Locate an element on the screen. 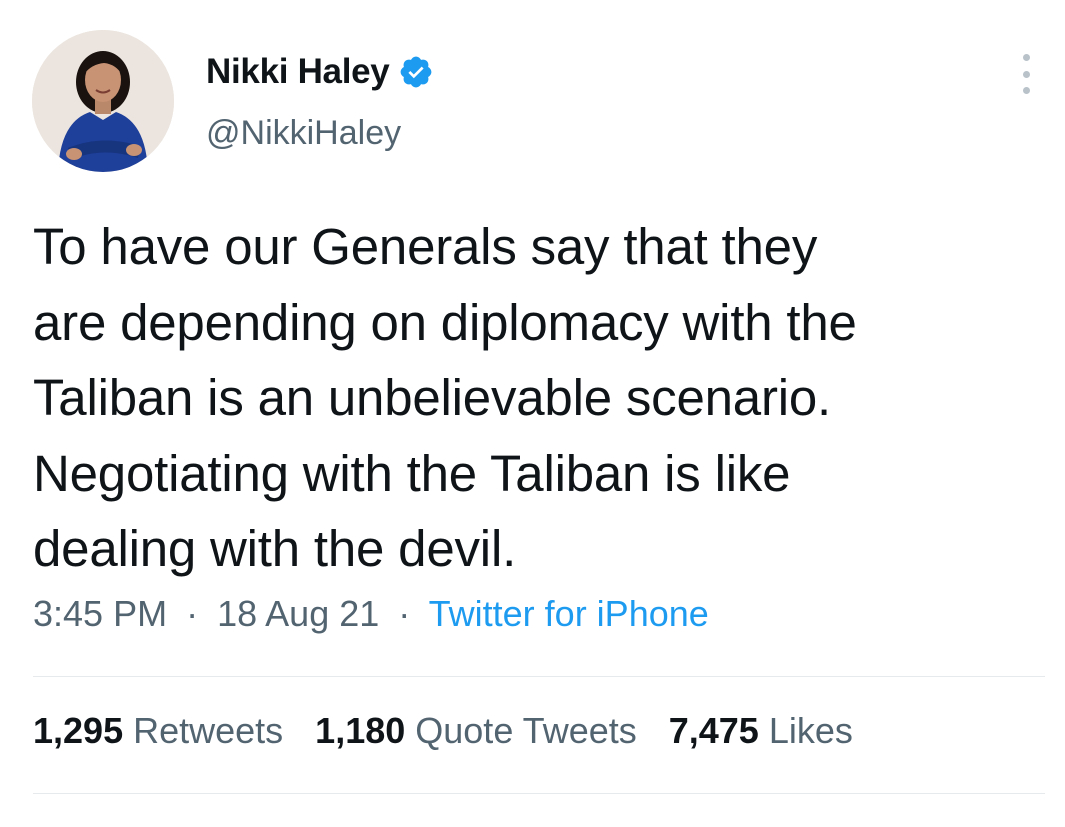  tweet-time: 3:45 PM is located at coordinates (100, 613).